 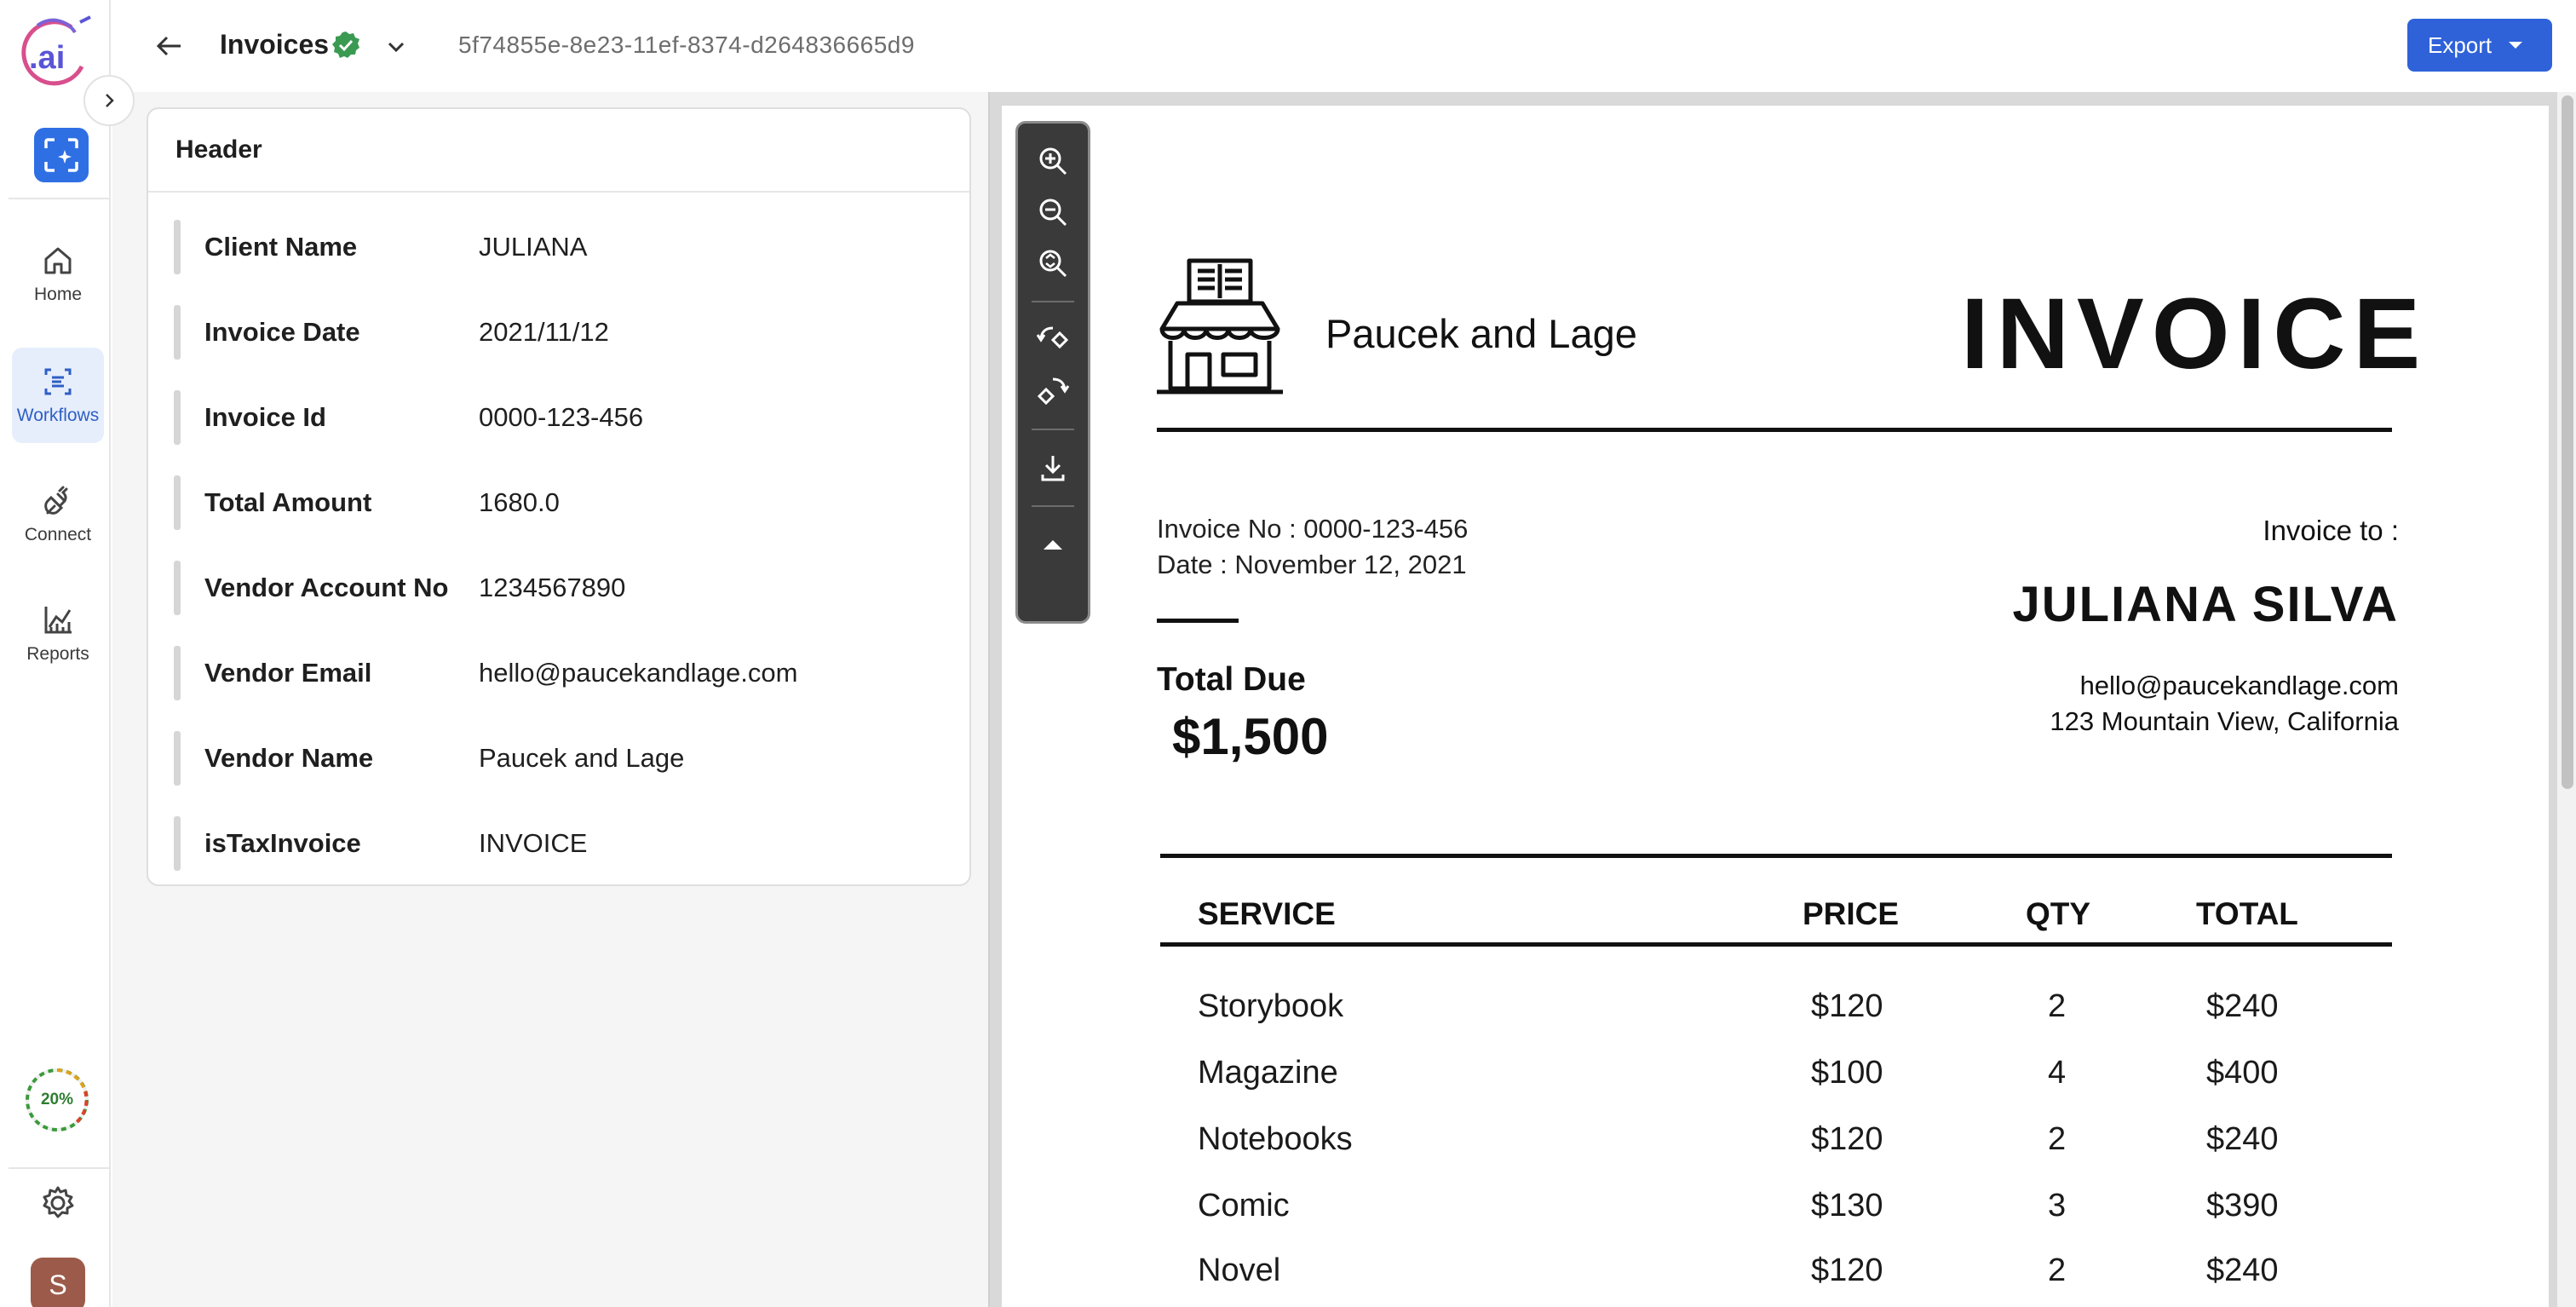 What do you see at coordinates (346, 45) in the screenshot?
I see `verified-badge-icon` at bounding box center [346, 45].